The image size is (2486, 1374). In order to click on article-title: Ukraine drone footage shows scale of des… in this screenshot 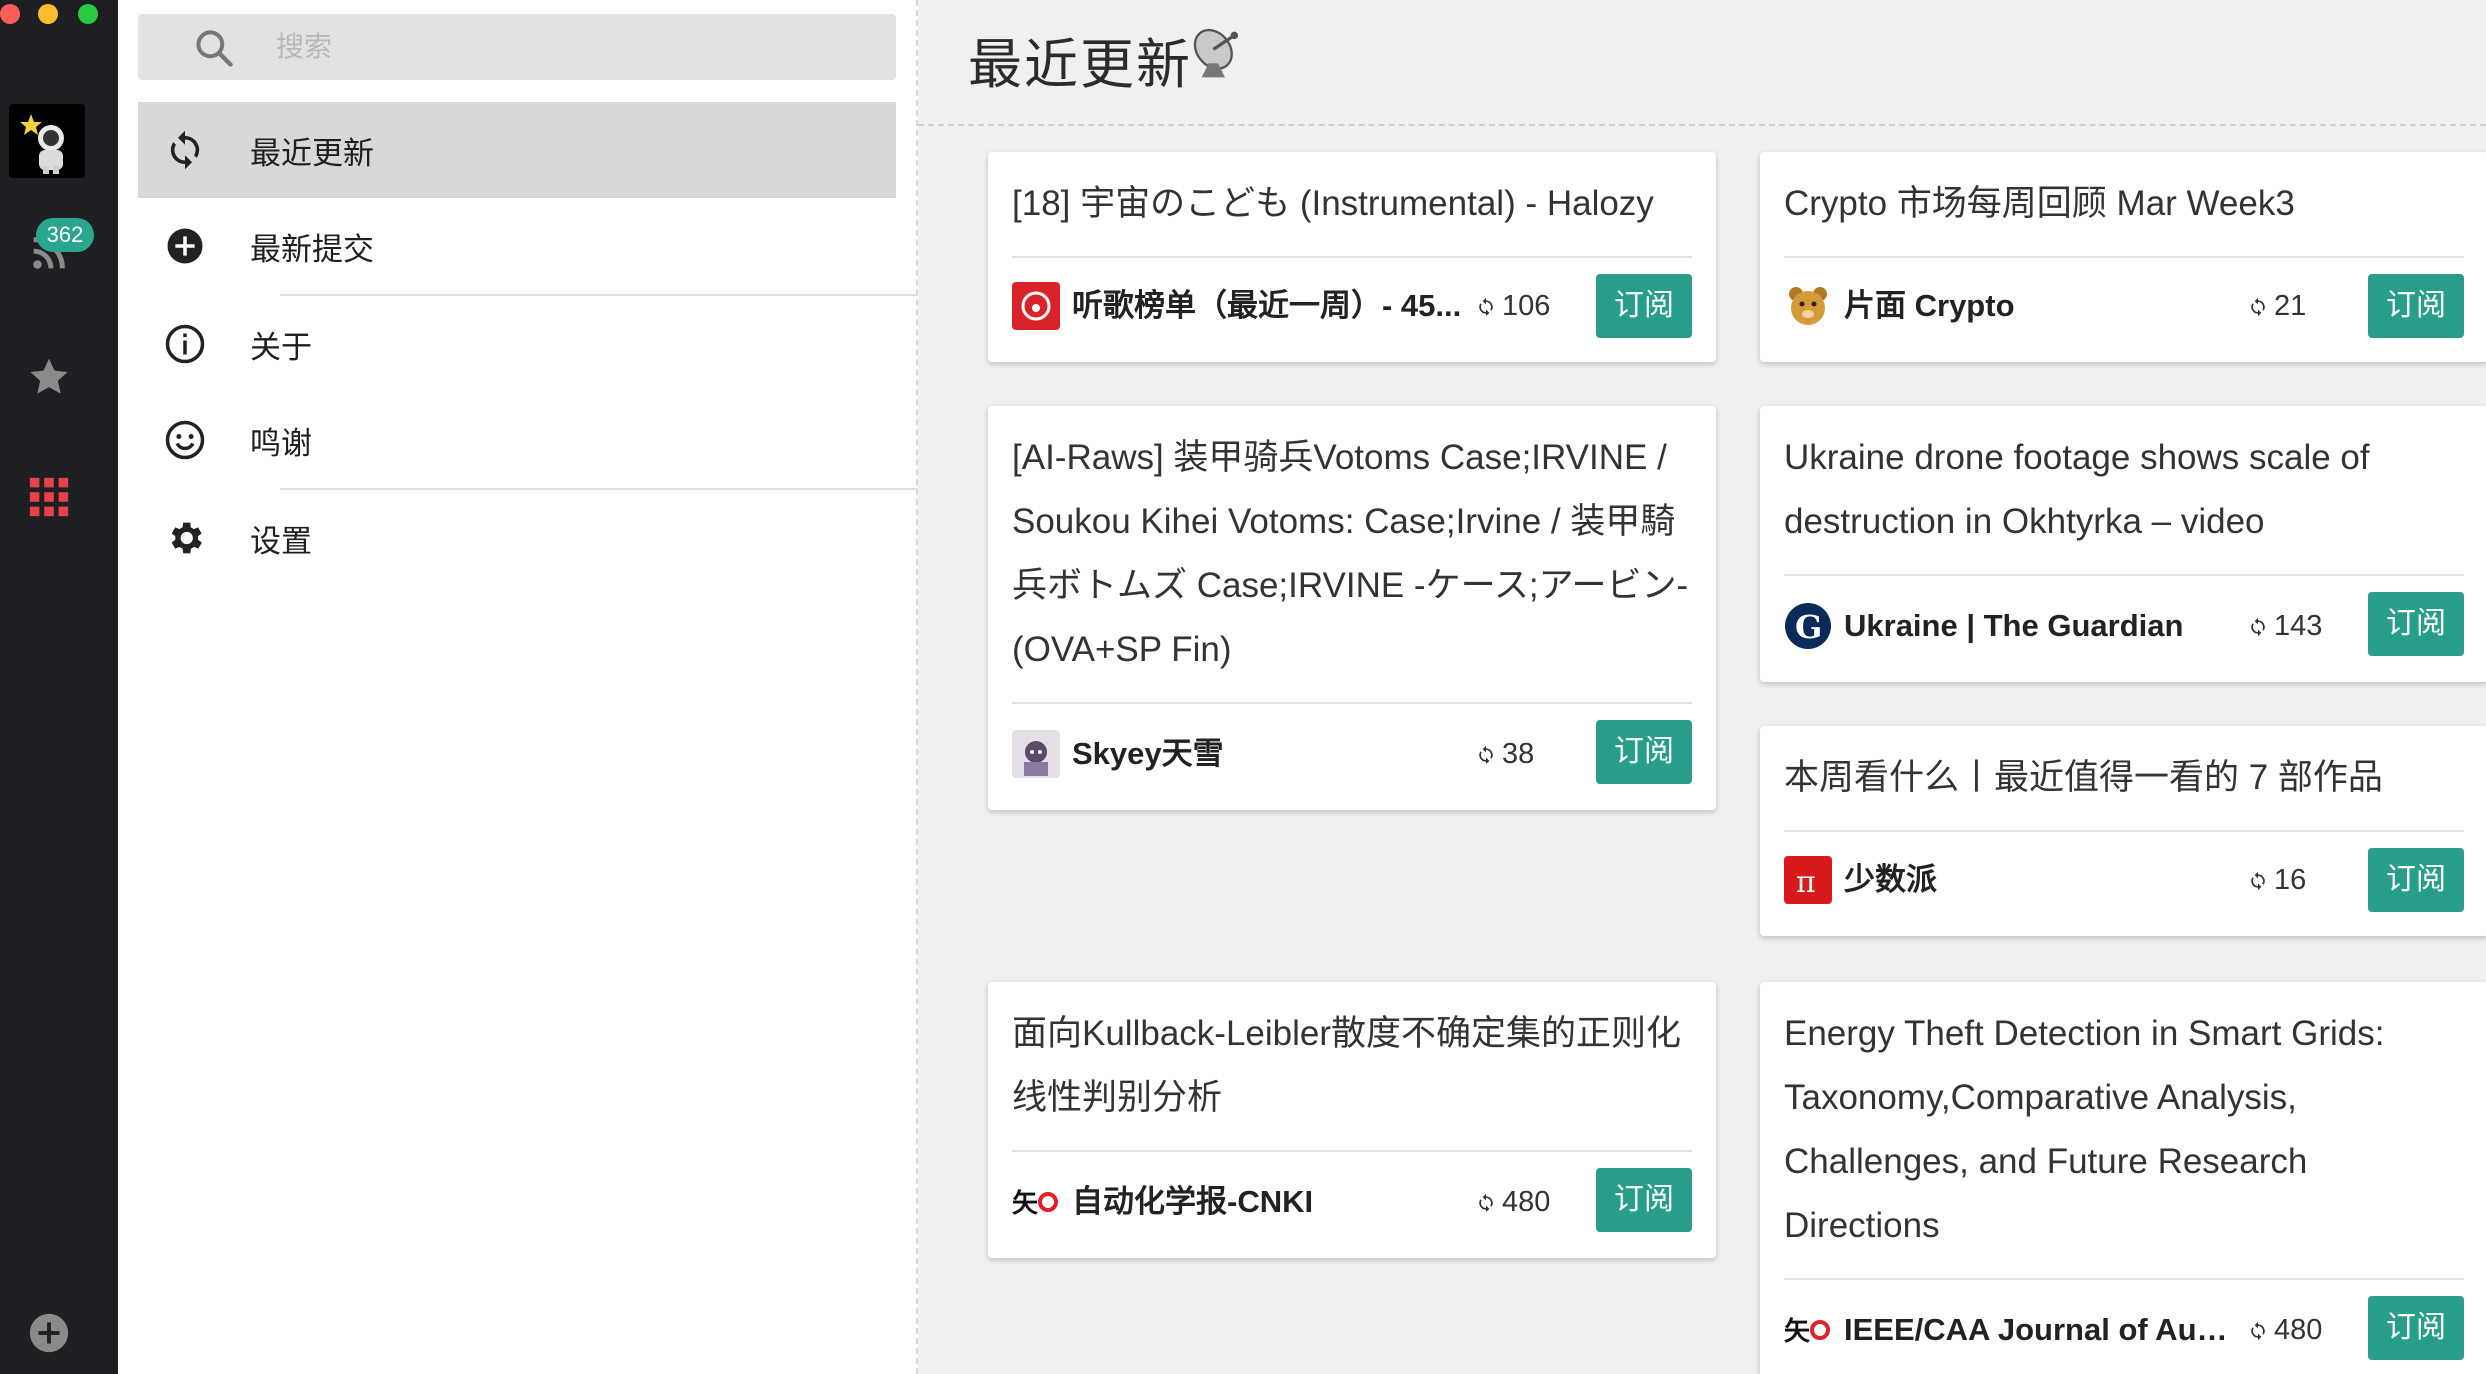, I will do `click(2124, 490)`.